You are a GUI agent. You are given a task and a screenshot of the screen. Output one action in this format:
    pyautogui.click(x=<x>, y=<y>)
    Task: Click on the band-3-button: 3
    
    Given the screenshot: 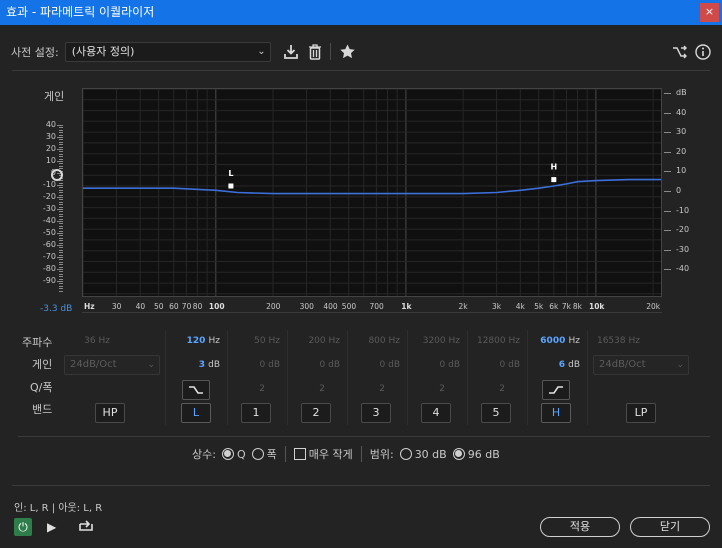 What is the action you would take?
    pyautogui.click(x=376, y=413)
    